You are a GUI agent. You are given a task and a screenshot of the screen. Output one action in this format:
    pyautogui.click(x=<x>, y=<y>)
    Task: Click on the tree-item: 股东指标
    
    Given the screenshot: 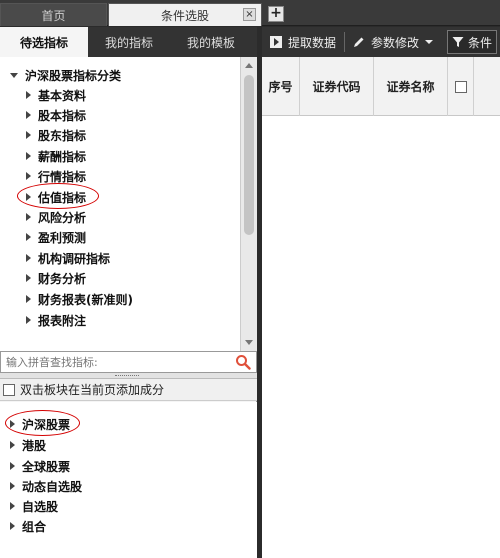 What is the action you would take?
    pyautogui.click(x=120, y=135)
    